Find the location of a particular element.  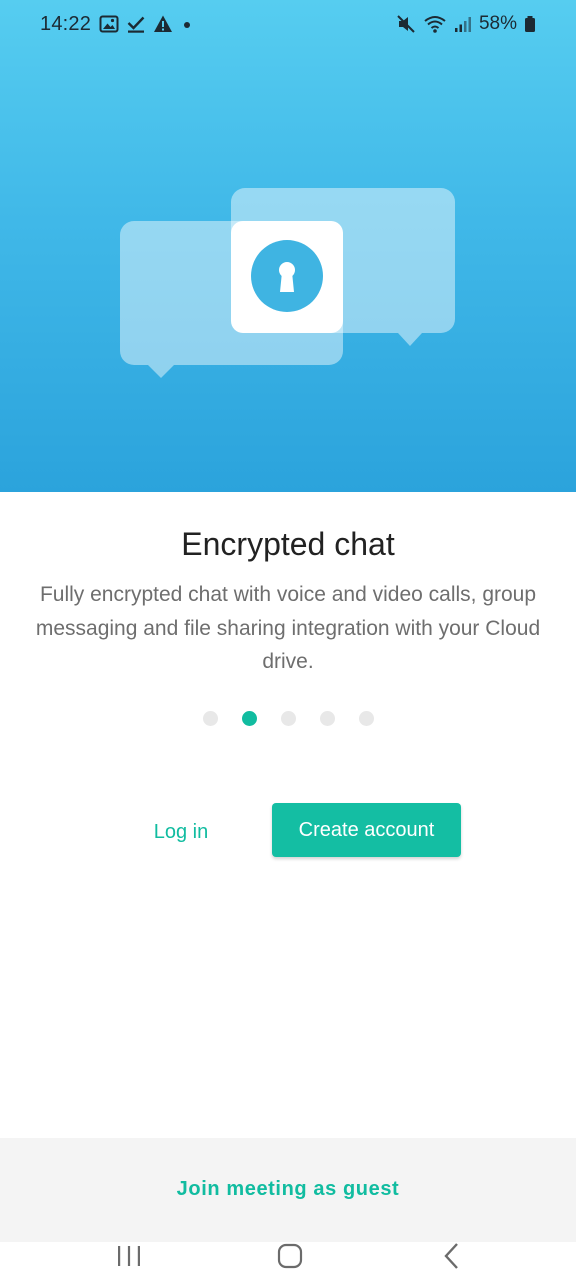

status-time: 14:22 is located at coordinates (66, 24).